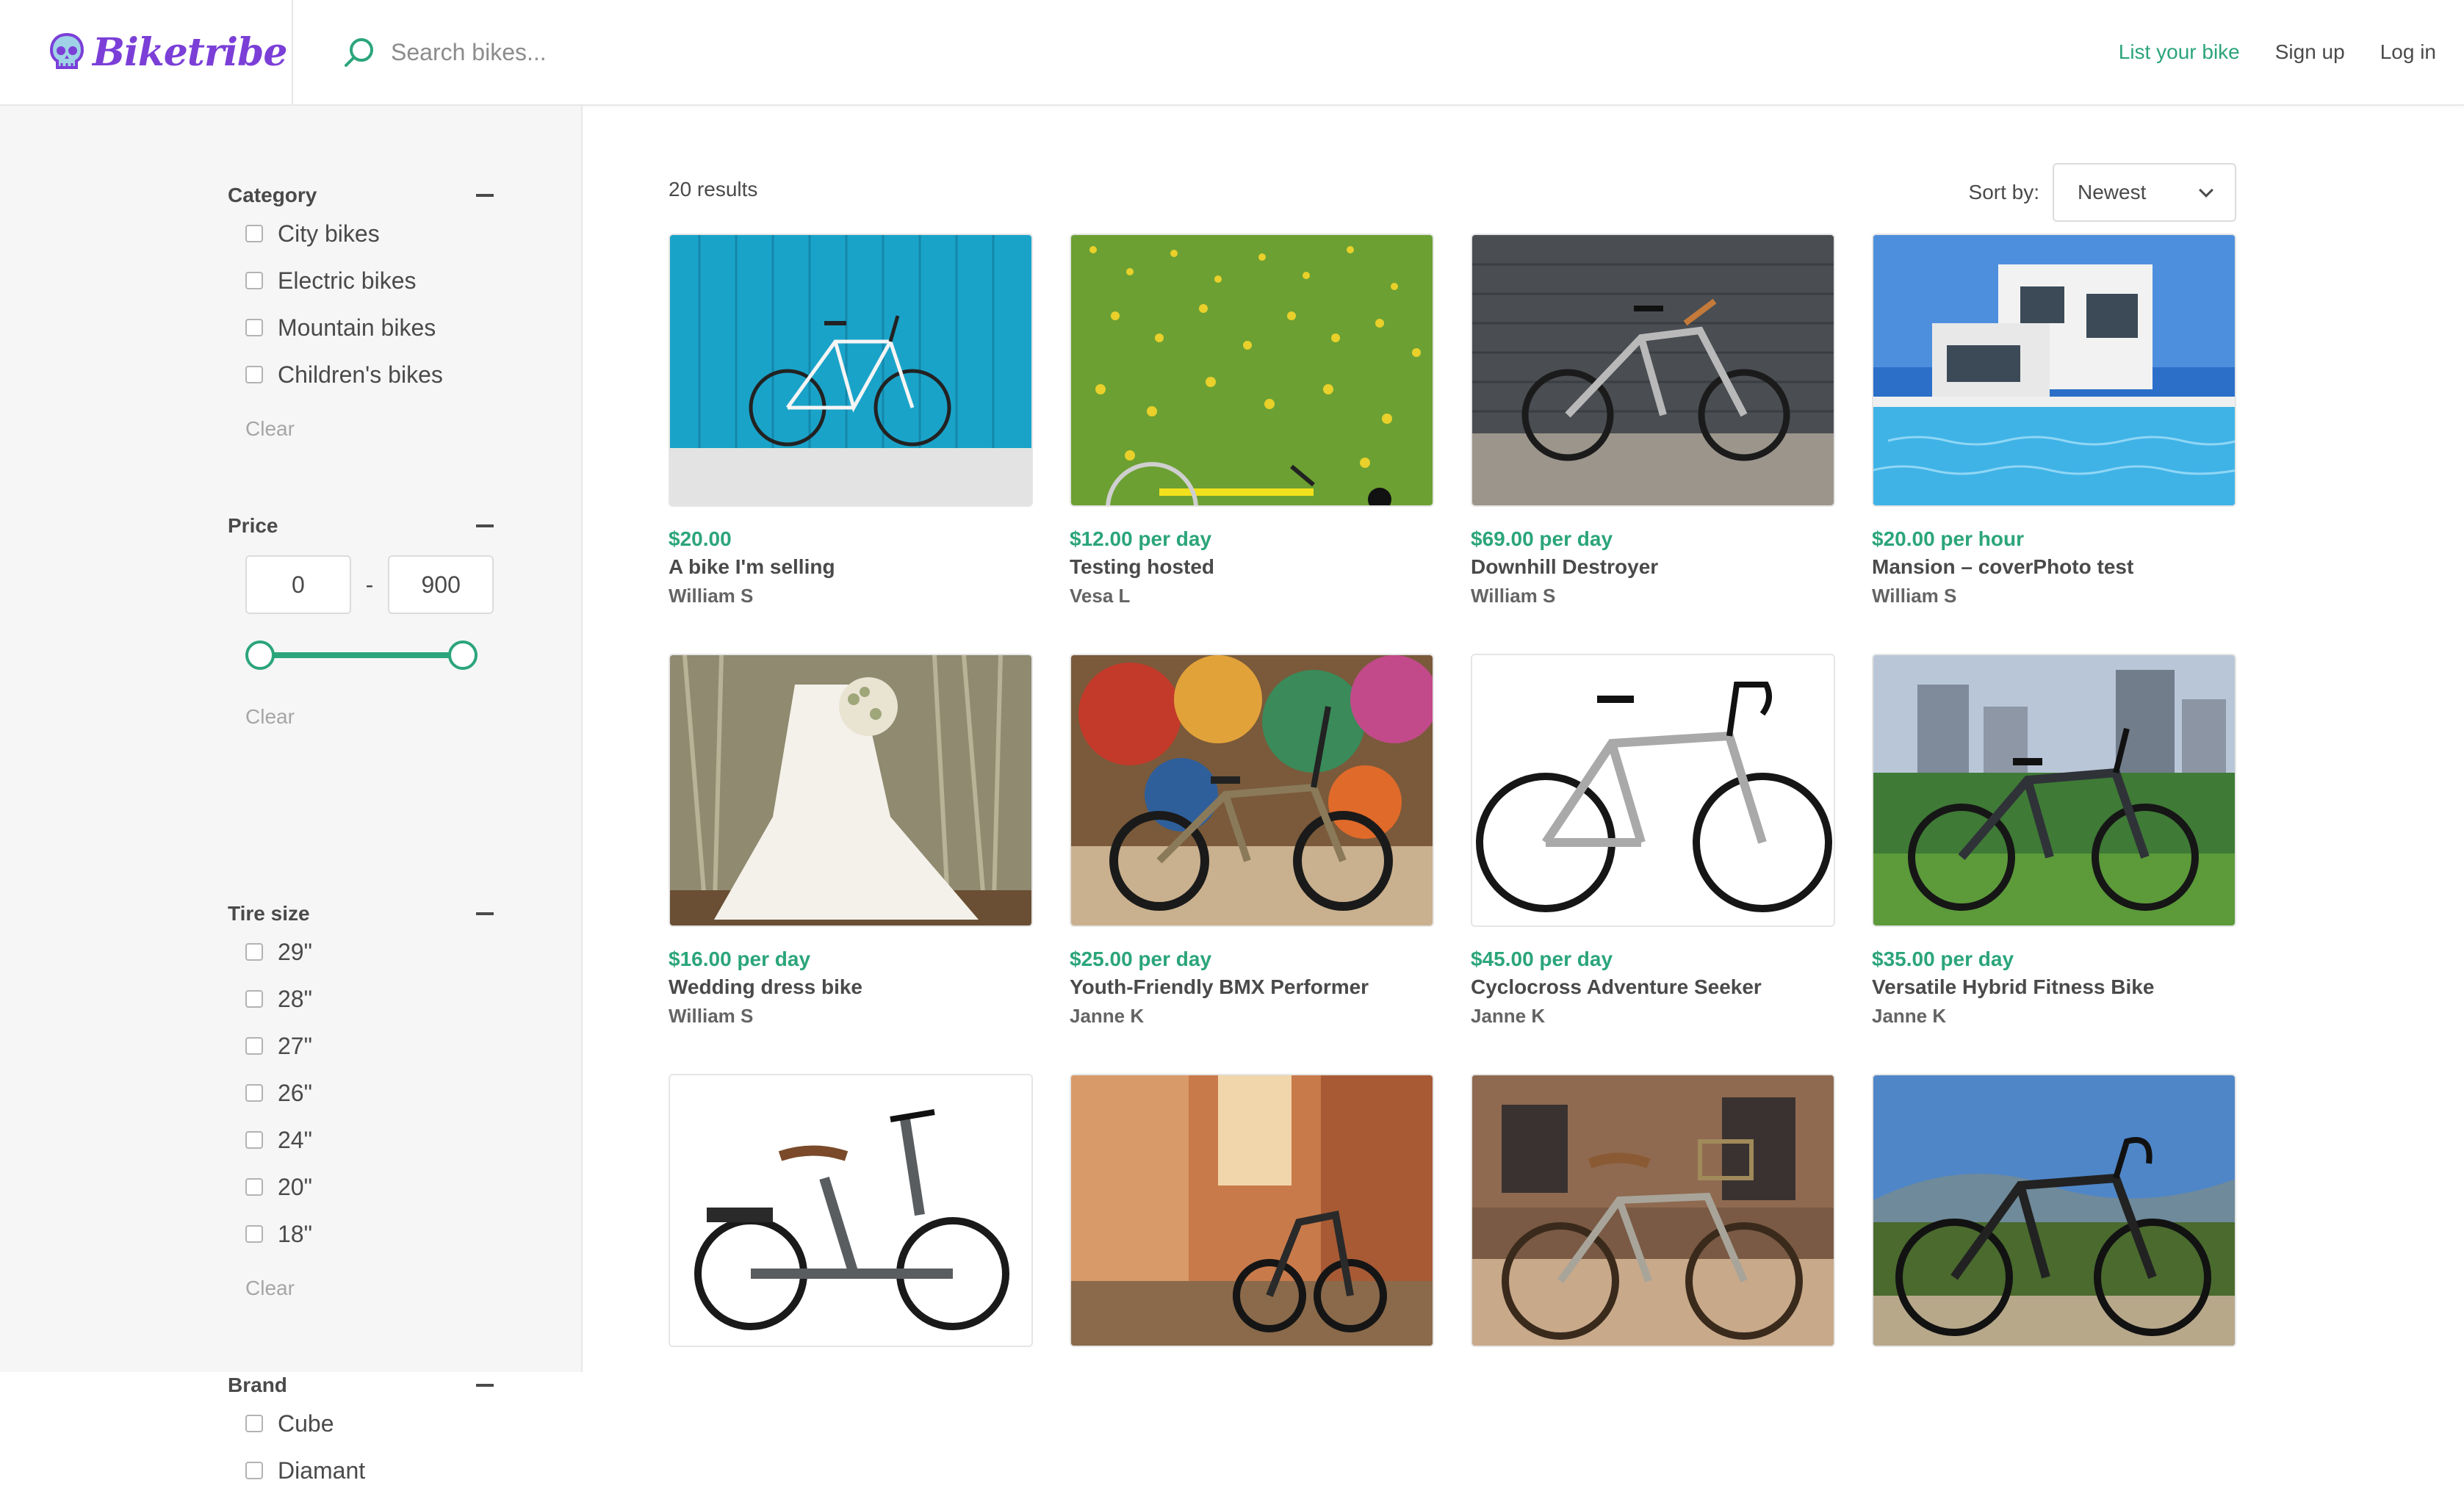 The image size is (2464, 1494). I want to click on listing-price: $25.00 per day, so click(1252, 960).